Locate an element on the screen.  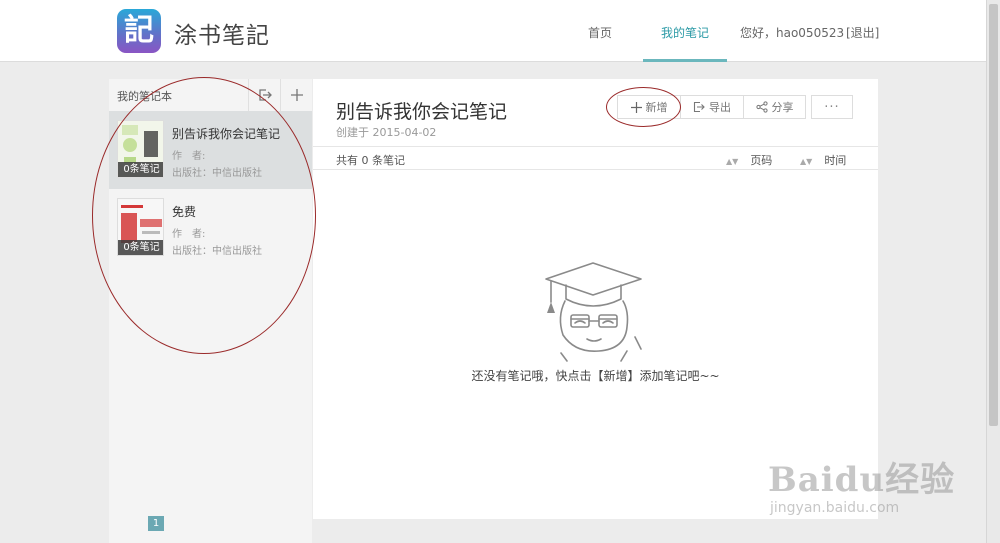
export-button: 导出 is located at coordinates (712, 107).